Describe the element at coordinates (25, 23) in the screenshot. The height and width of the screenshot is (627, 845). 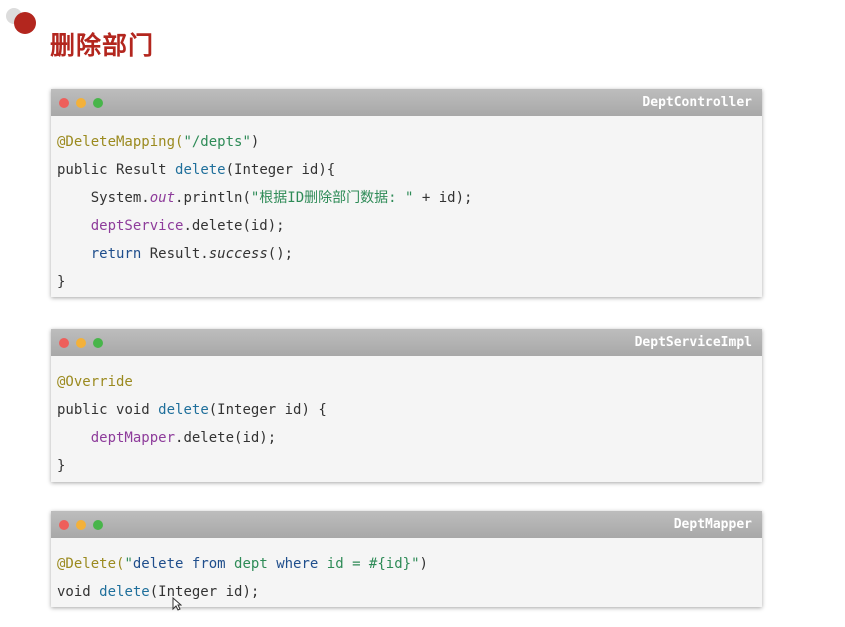
I see `logo-dot-icon` at that location.